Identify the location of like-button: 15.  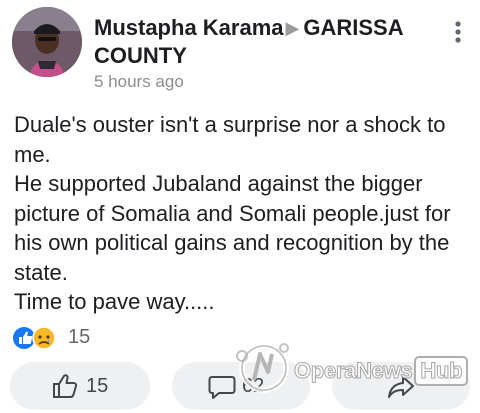
(80, 386).